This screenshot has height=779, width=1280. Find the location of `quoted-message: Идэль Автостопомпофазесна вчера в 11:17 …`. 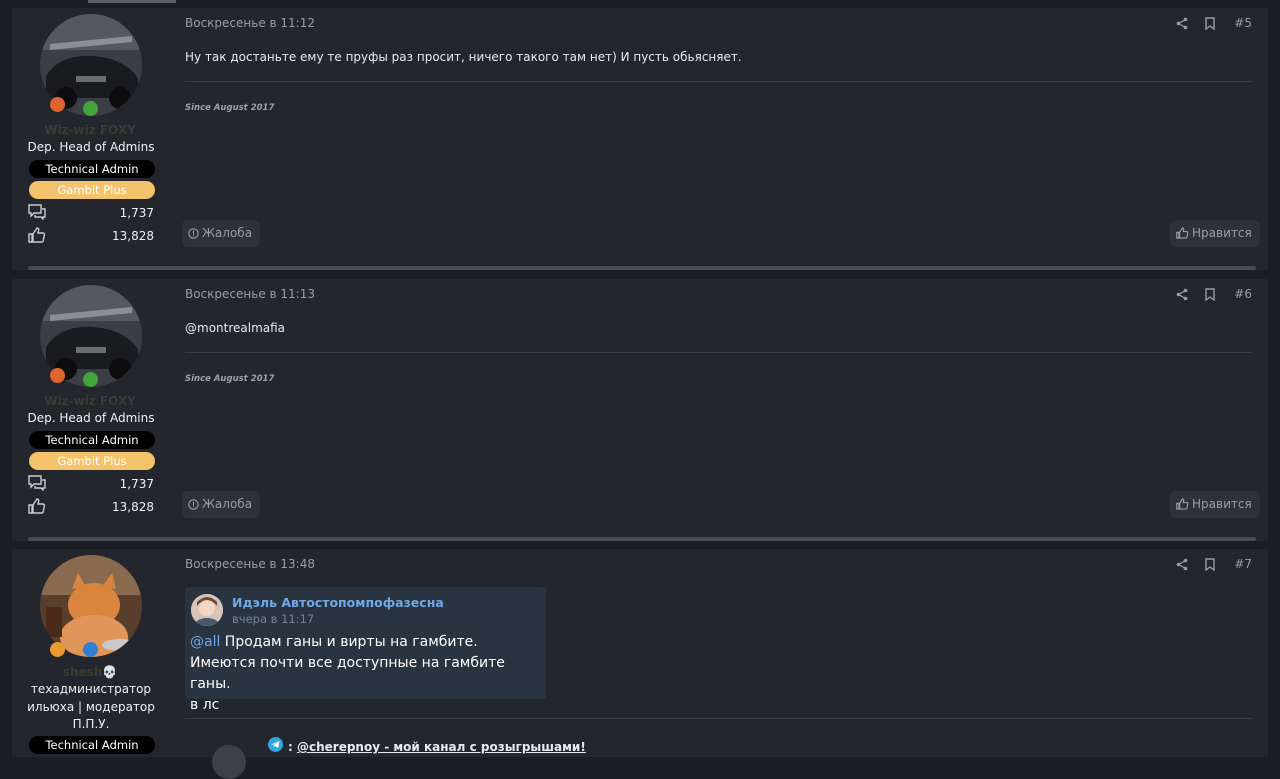

quoted-message: Идэль Автостопомпофазесна вчера в 11:17 … is located at coordinates (365, 650).